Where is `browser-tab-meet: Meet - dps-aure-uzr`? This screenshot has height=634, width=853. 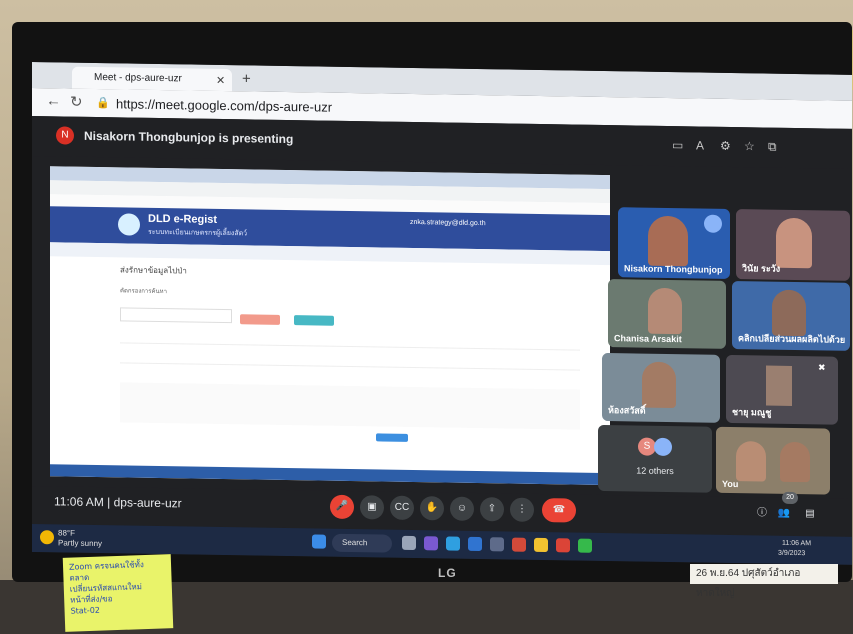
browser-tab-meet: Meet - dps-aure-uzr is located at coordinates (152, 79).